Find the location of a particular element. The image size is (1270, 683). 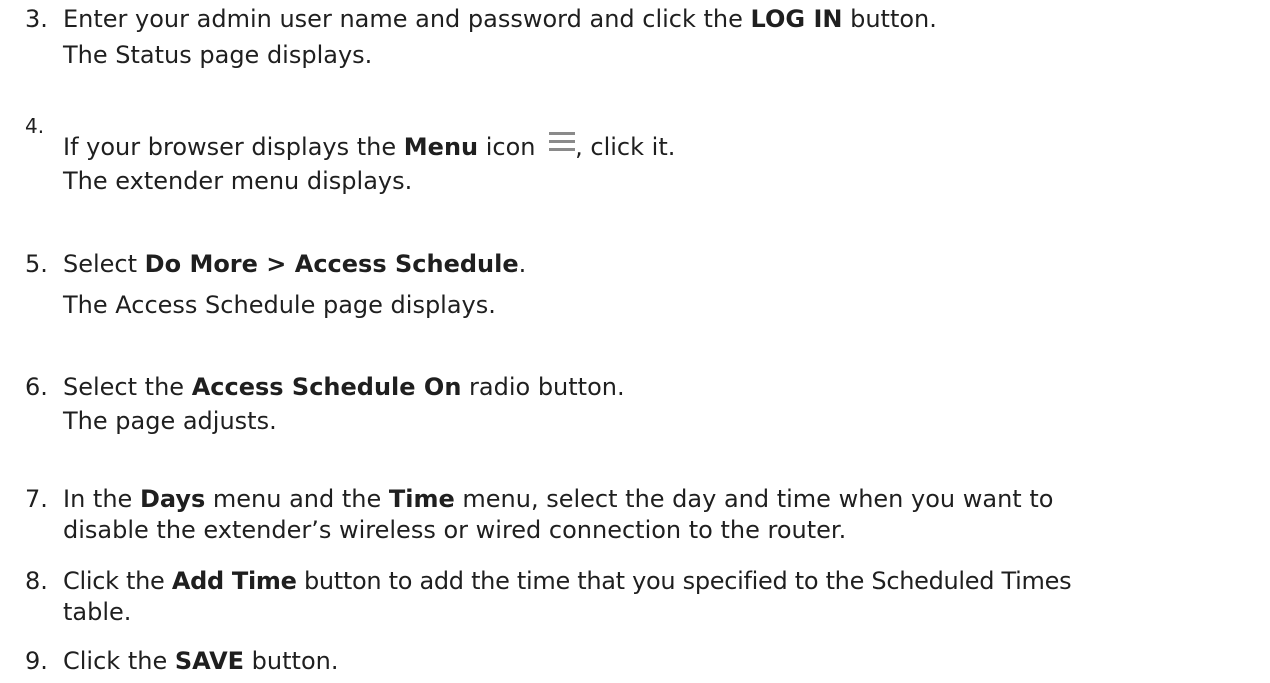

step-number: 8. is located at coordinates (36, 581).